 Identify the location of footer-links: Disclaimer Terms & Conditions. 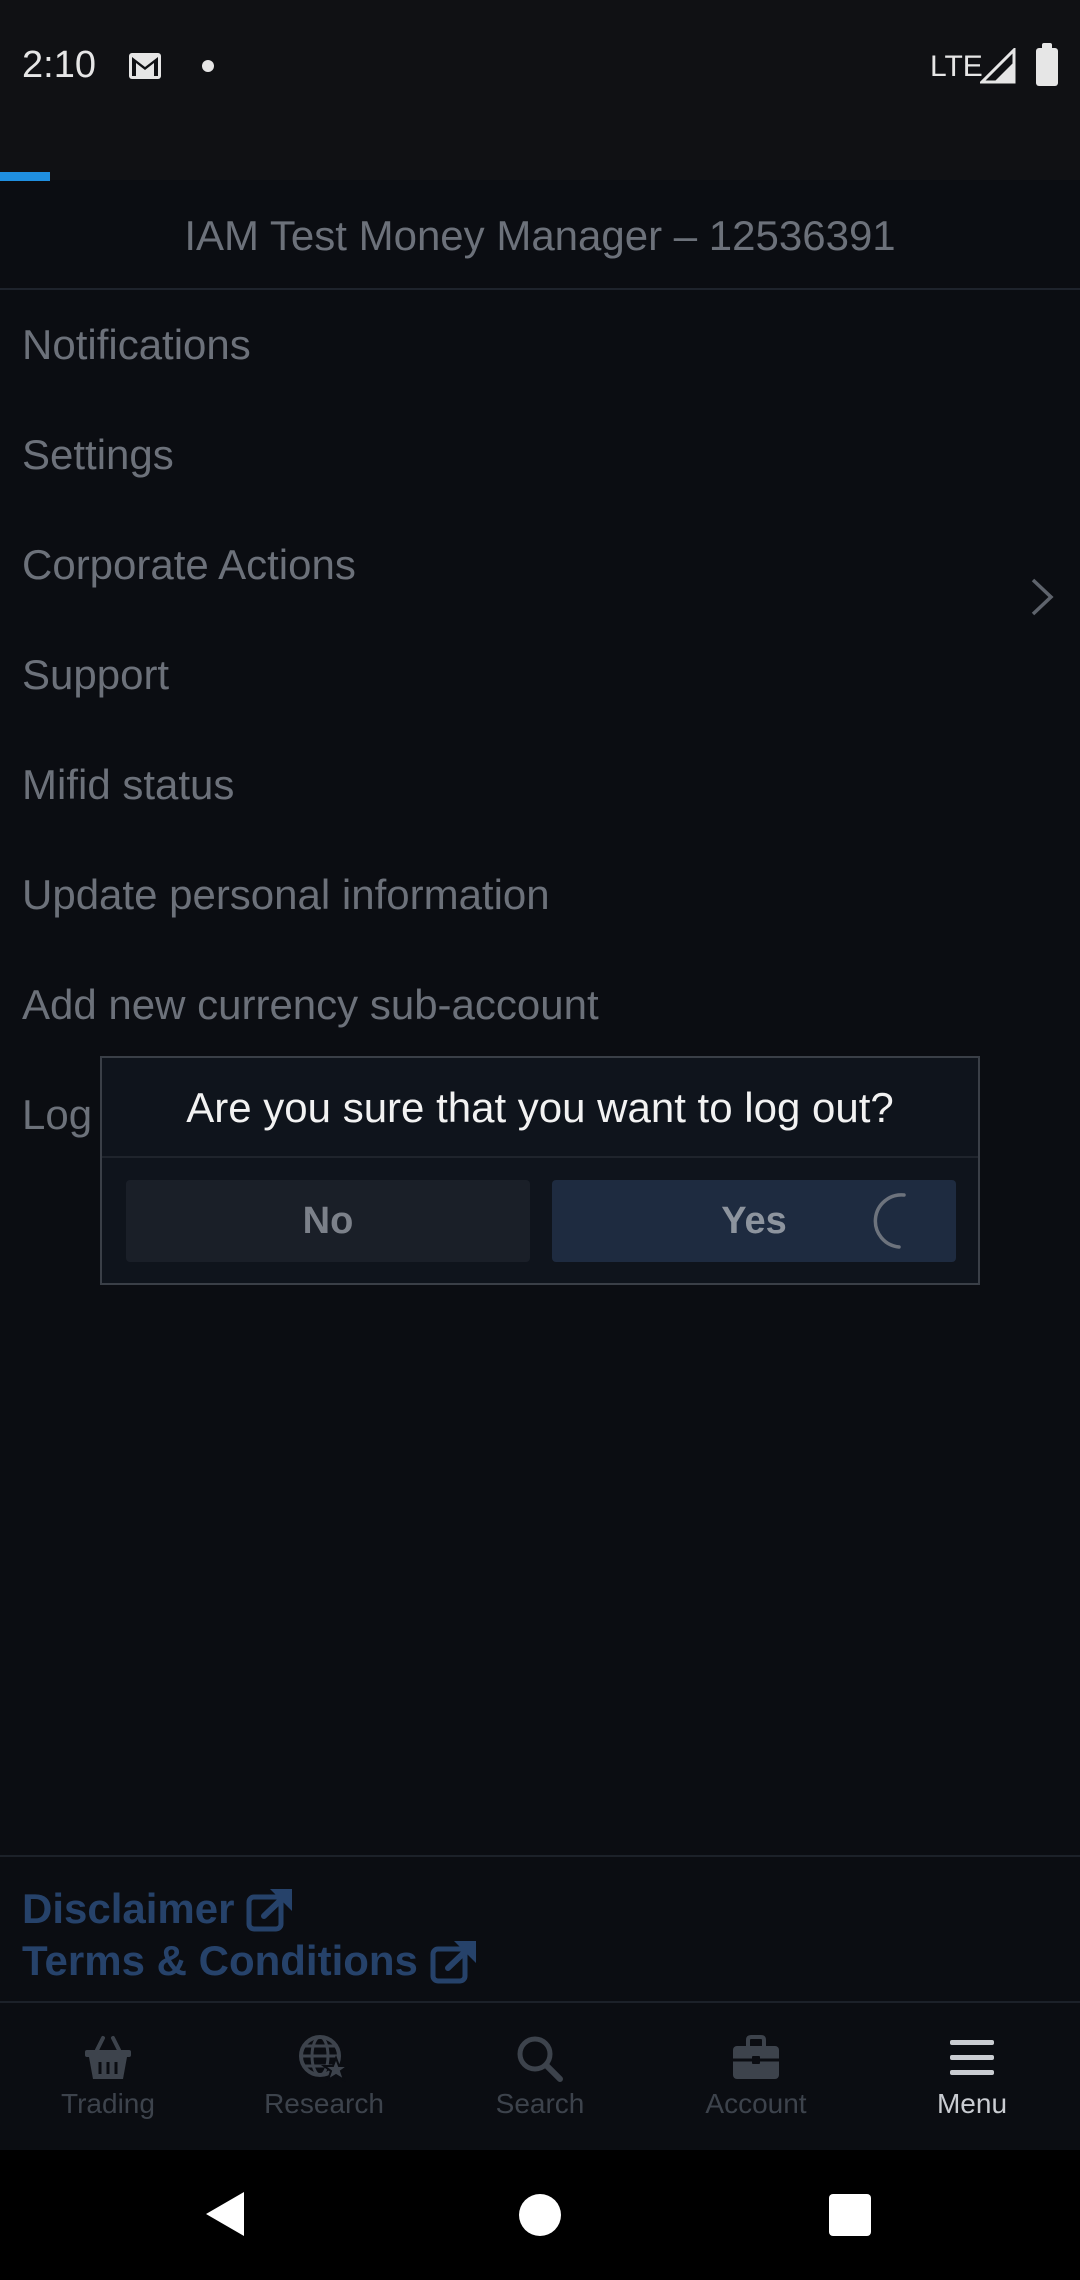
(540, 1929).